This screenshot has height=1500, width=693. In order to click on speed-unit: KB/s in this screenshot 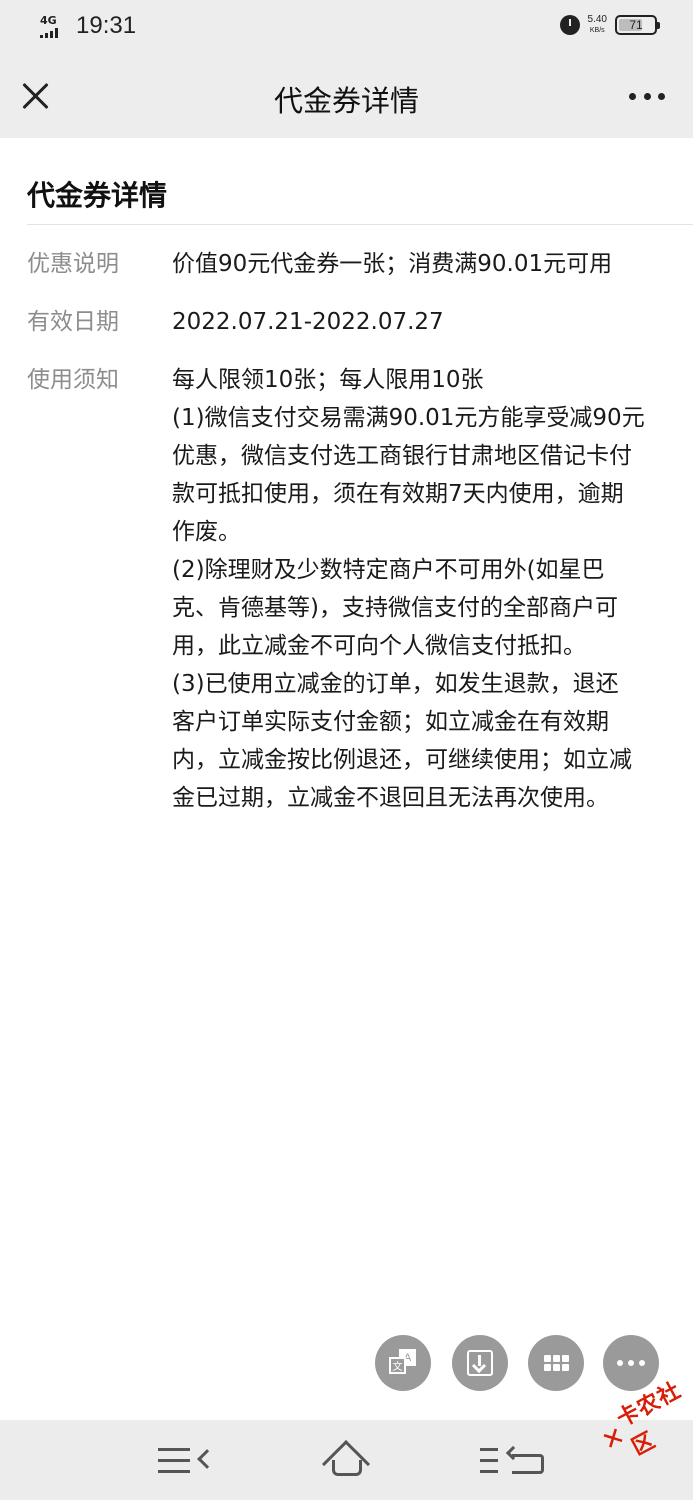, I will do `click(597, 30)`.